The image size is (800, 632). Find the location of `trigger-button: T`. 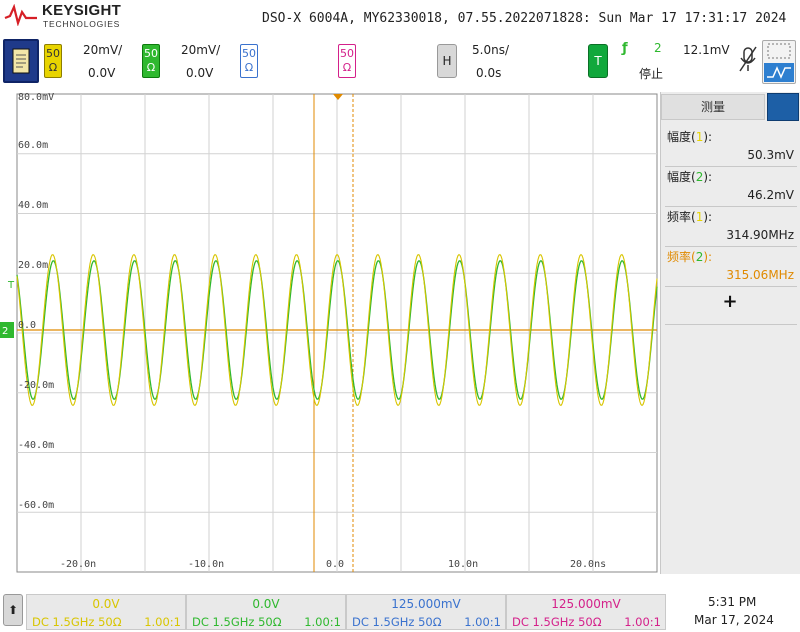

trigger-button: T is located at coordinates (598, 61).